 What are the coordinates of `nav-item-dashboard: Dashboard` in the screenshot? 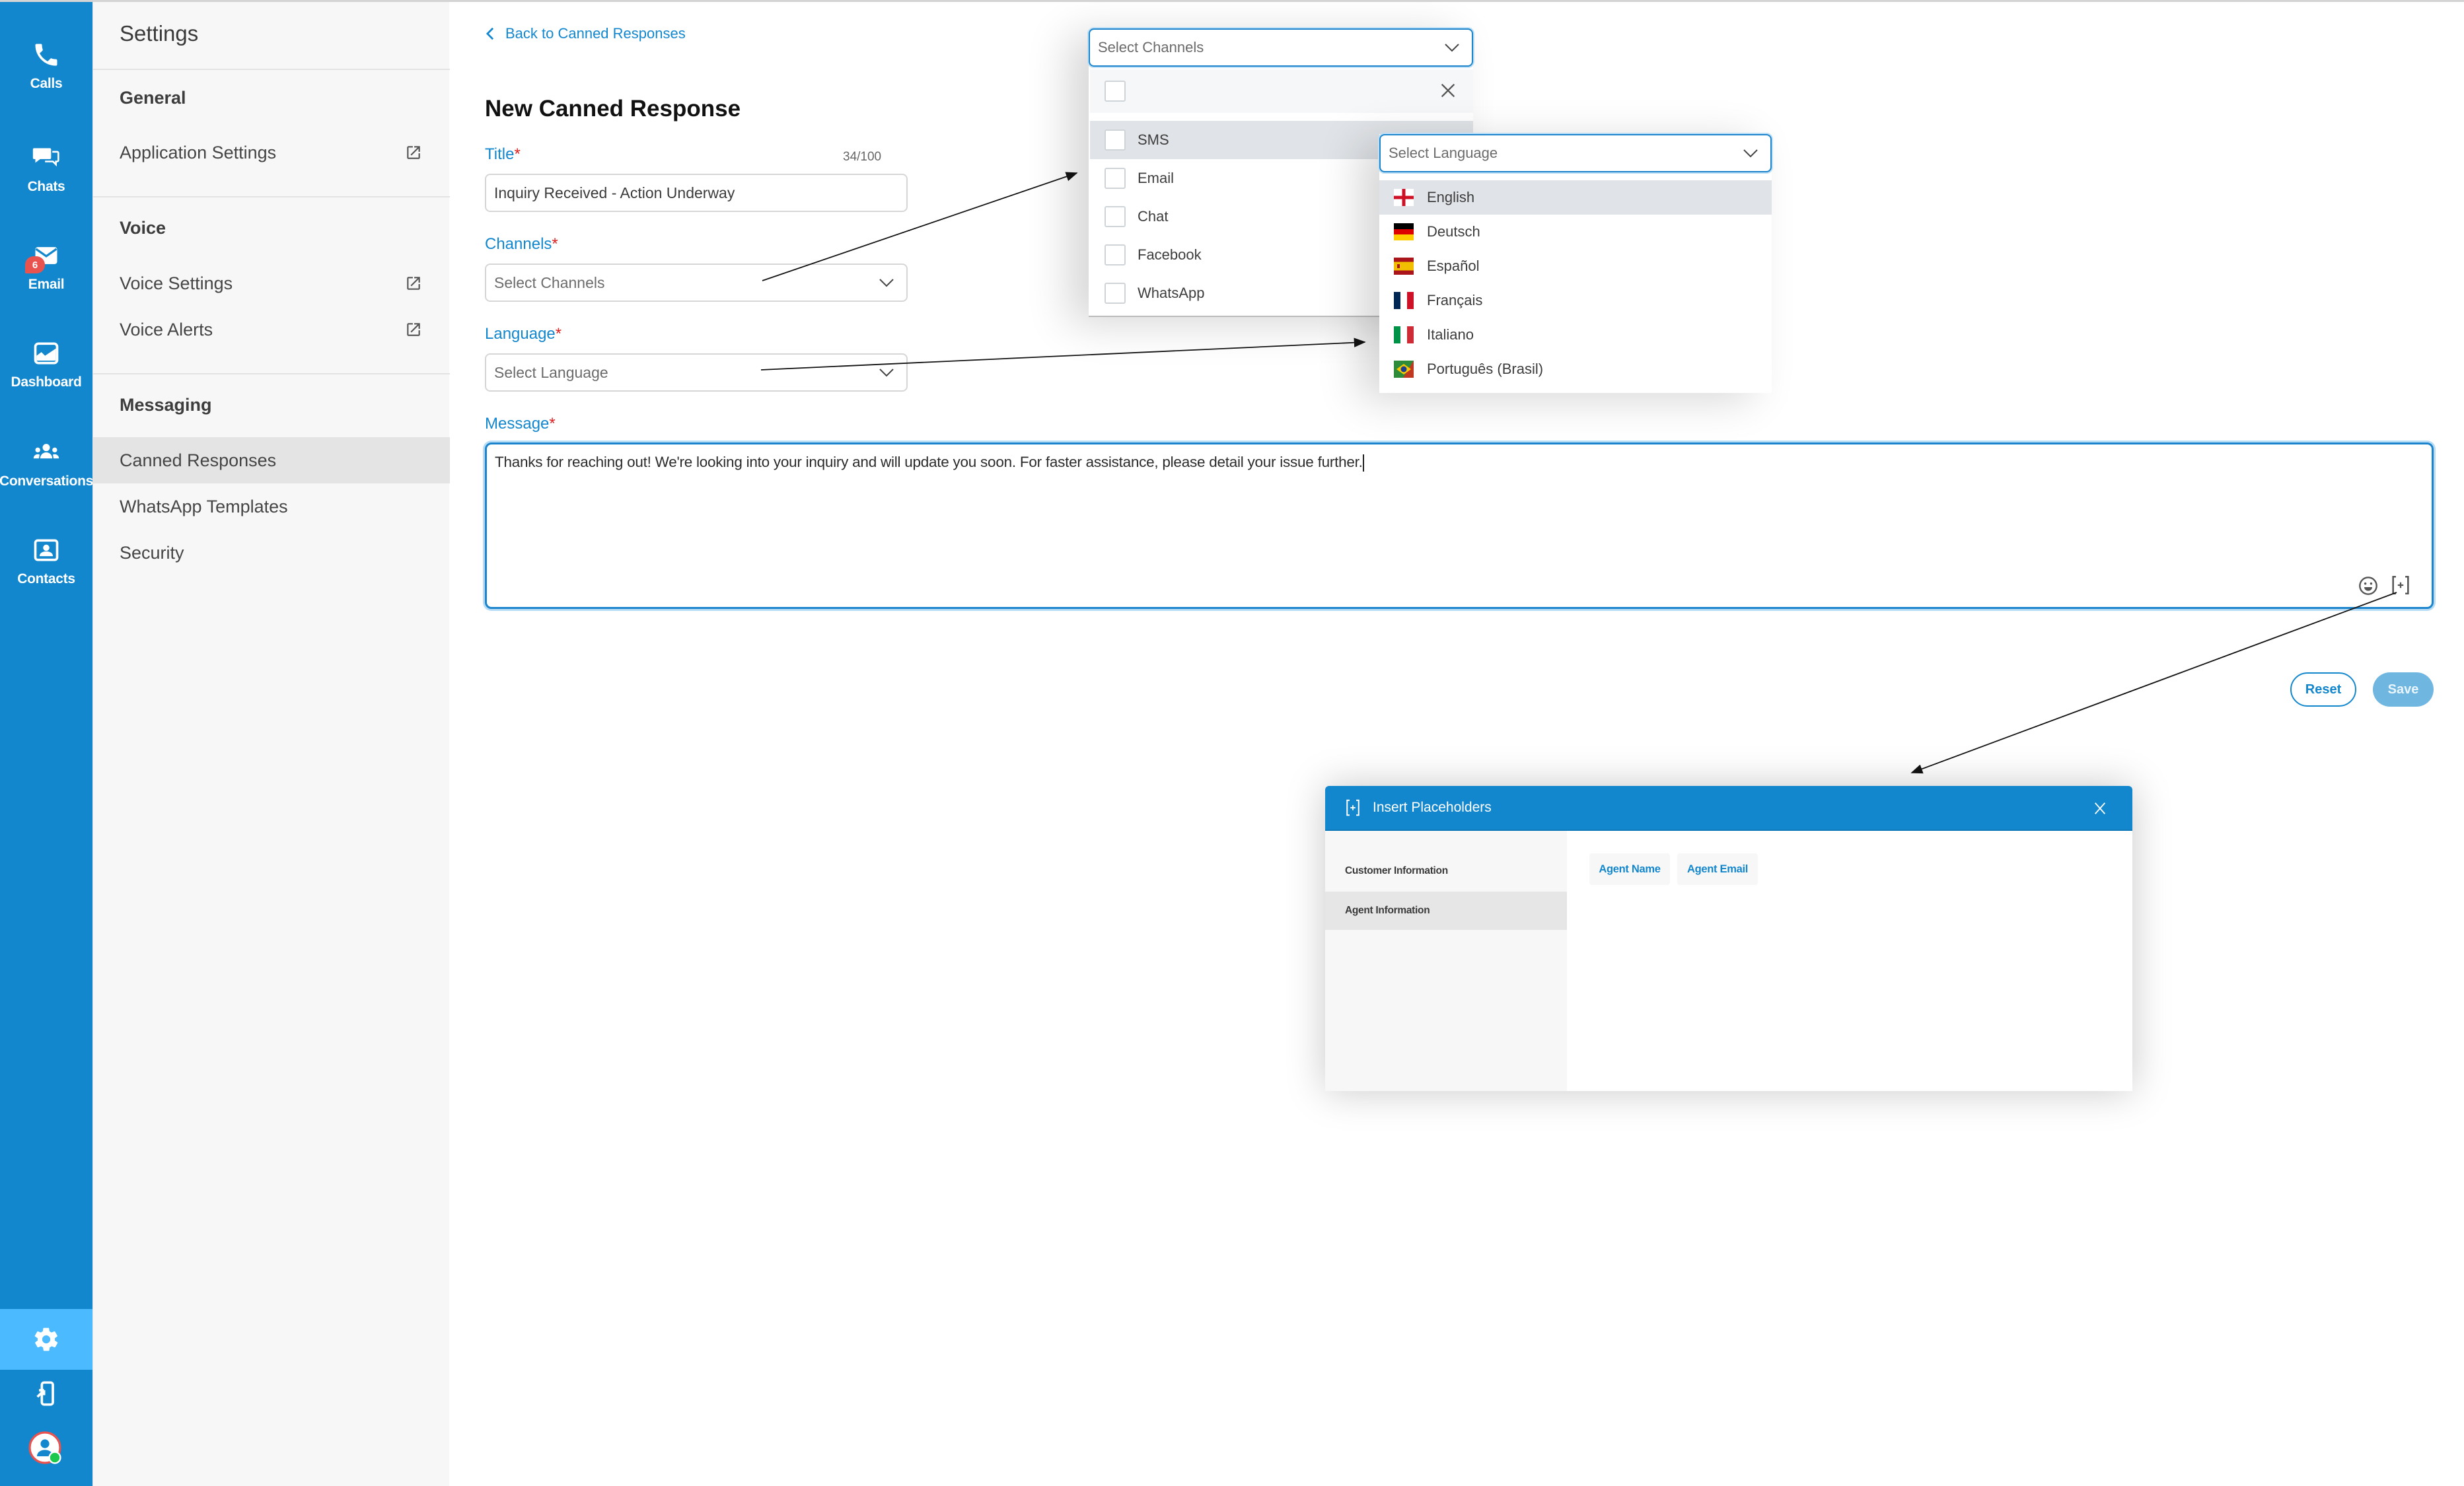 It's located at (46, 364).